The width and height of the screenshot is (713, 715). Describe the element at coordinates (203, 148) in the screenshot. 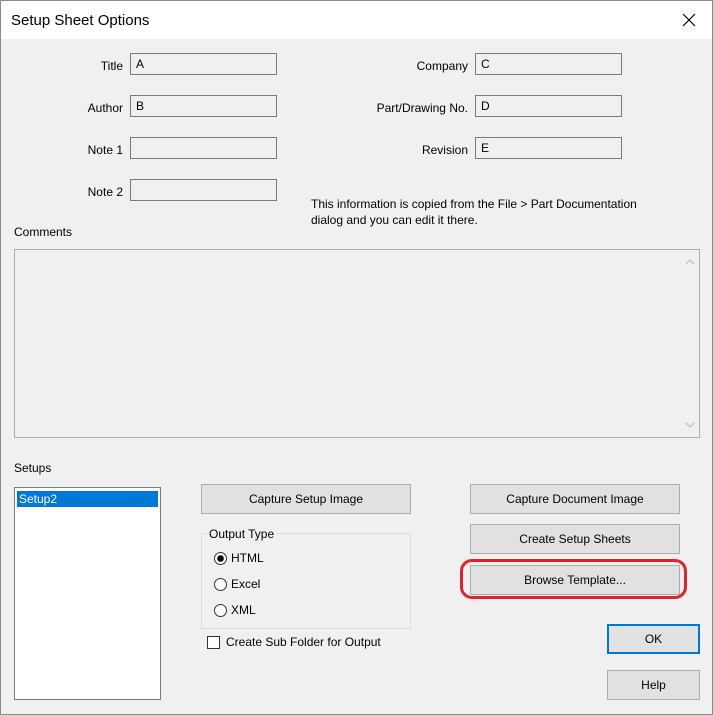

I see `note1-field` at that location.